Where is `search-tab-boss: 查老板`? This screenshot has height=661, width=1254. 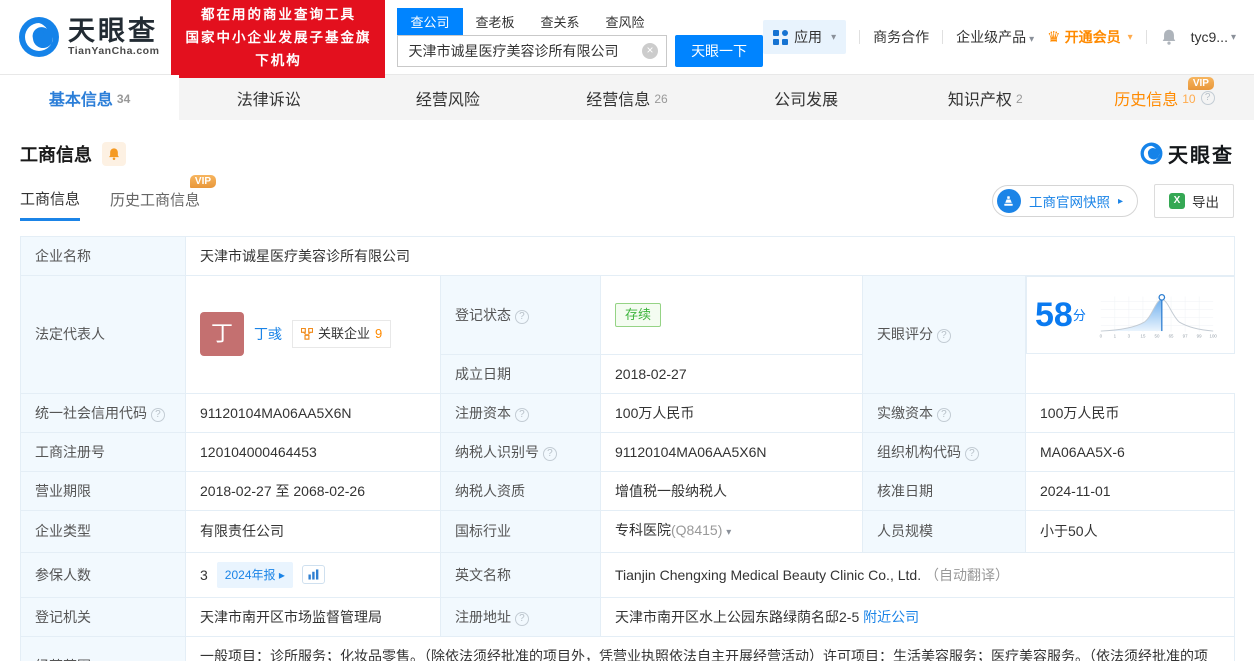 search-tab-boss: 查老板 is located at coordinates (495, 21).